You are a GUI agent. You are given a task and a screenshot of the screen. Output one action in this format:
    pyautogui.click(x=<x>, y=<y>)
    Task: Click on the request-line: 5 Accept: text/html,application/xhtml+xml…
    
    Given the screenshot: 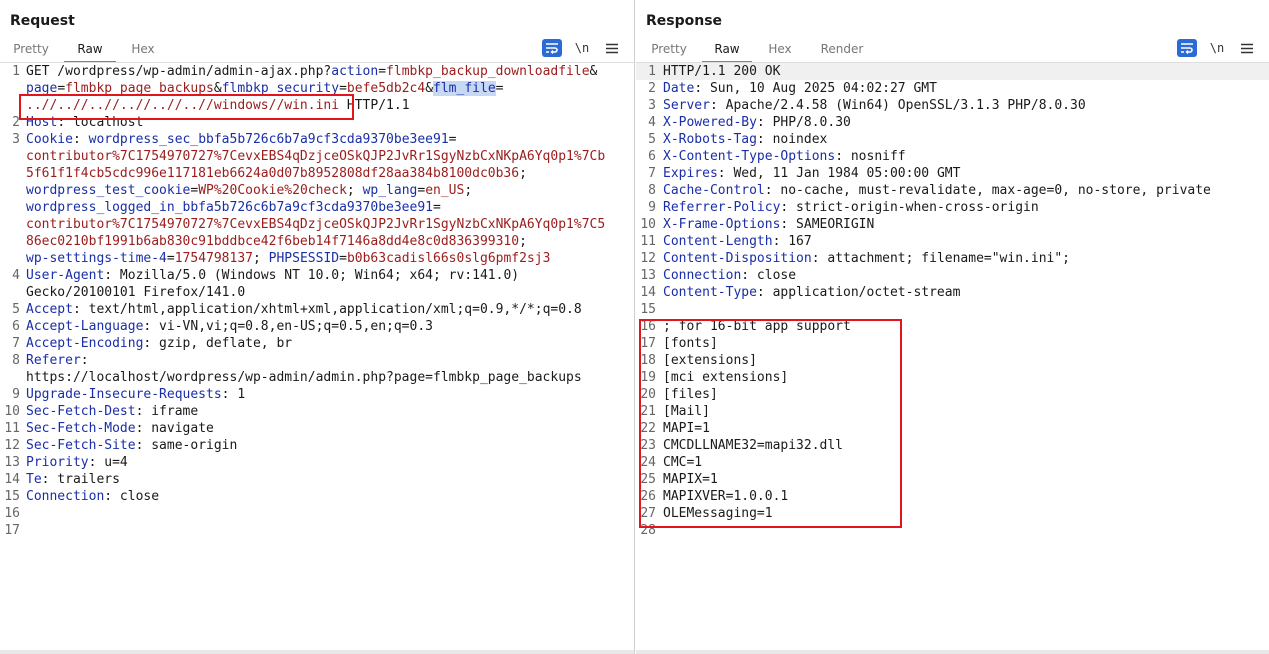 What is the action you would take?
    pyautogui.click(x=317, y=309)
    